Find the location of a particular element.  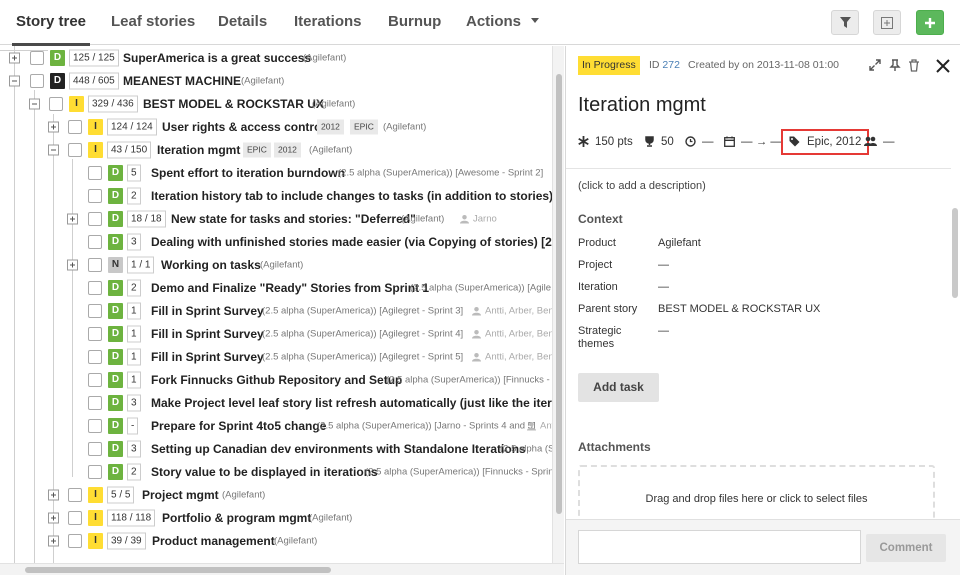

story-name: Product management is located at coordinates (213, 541).